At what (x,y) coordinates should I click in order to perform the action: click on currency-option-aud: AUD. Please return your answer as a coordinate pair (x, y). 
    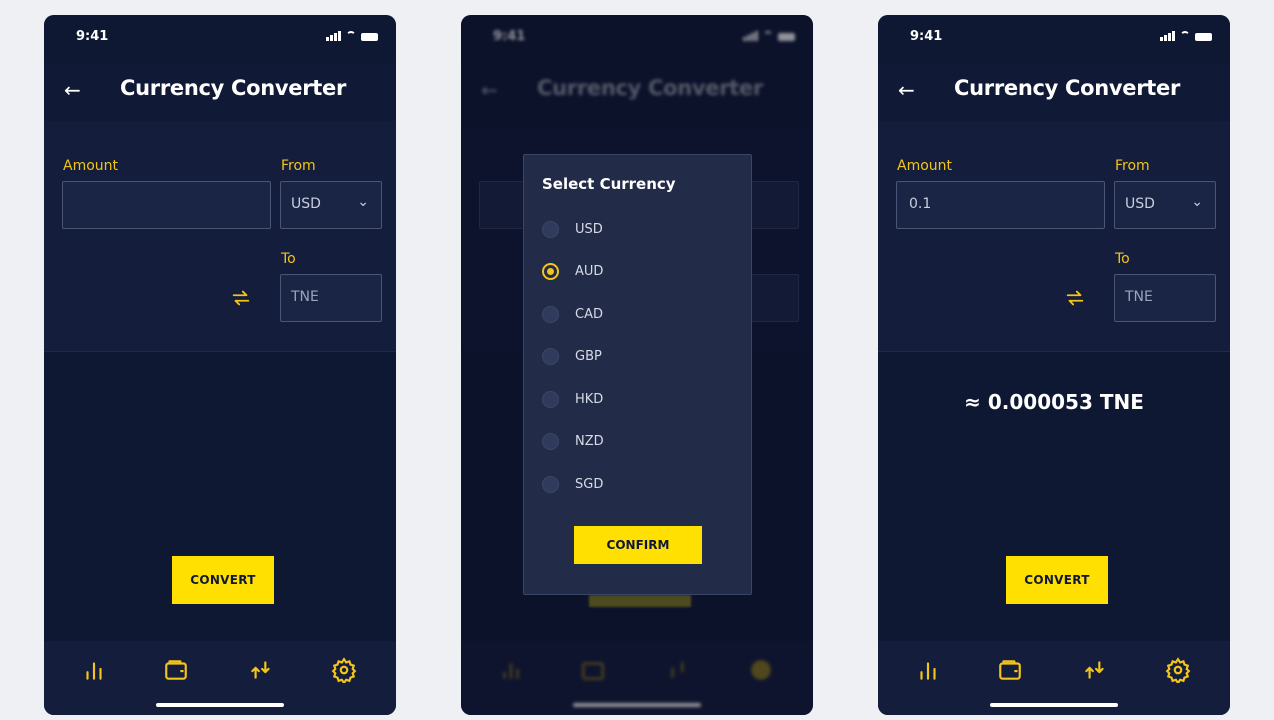
    Looking at the image, I should click on (572, 271).